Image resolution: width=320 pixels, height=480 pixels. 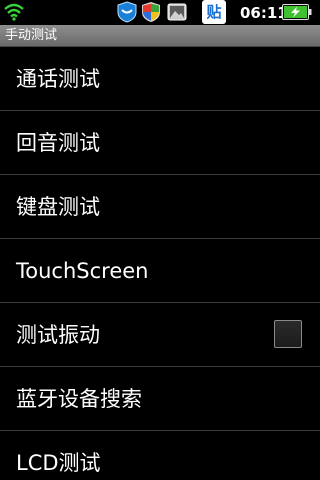 I want to click on status-bar: 贴 06:11, so click(x=160, y=12).